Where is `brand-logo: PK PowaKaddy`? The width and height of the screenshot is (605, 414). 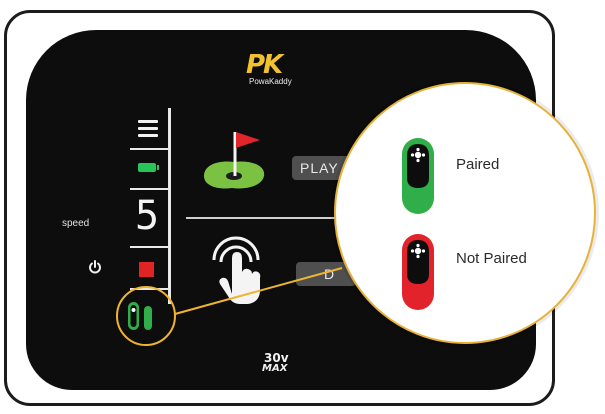 brand-logo: PK PowaKaddy is located at coordinates (277, 70).